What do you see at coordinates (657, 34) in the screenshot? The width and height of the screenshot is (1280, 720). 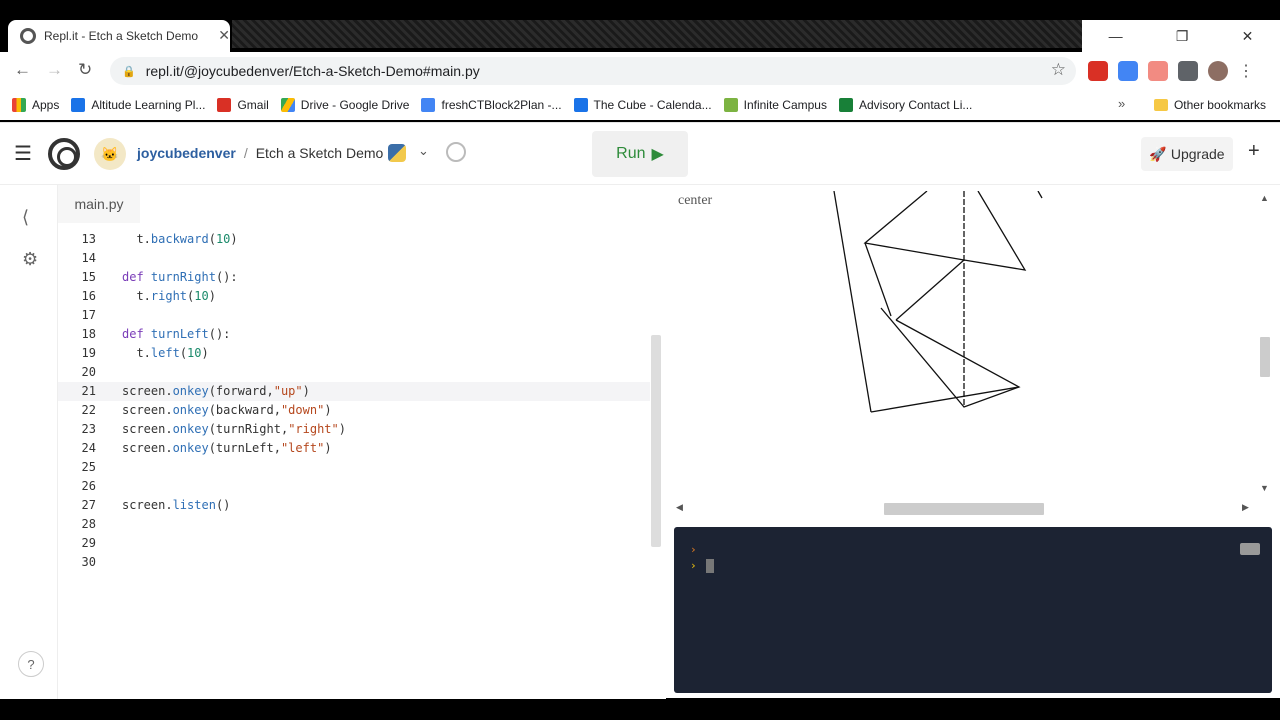 I see `tab-strip-background` at bounding box center [657, 34].